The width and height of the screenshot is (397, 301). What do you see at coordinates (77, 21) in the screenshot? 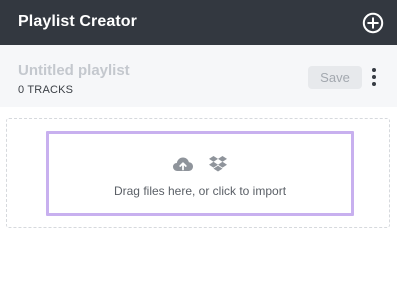
I see `app-title: Playlist Creator` at bounding box center [77, 21].